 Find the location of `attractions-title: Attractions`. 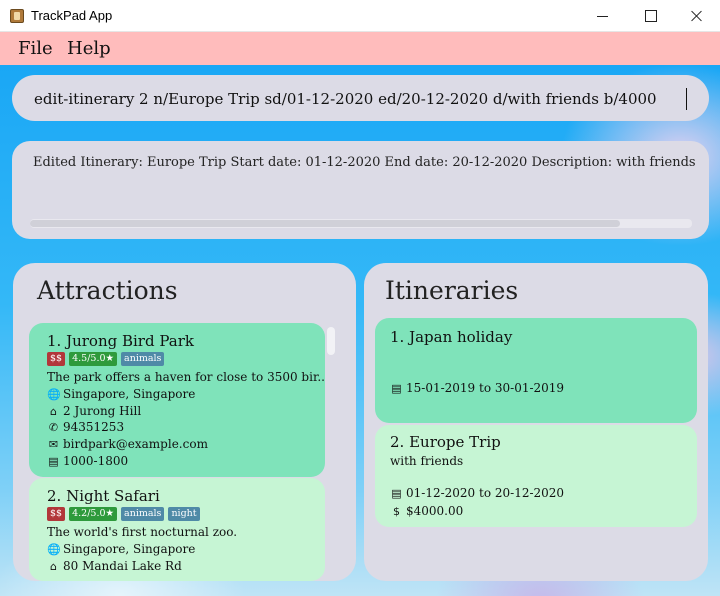

attractions-title: Attractions is located at coordinates (107, 290).